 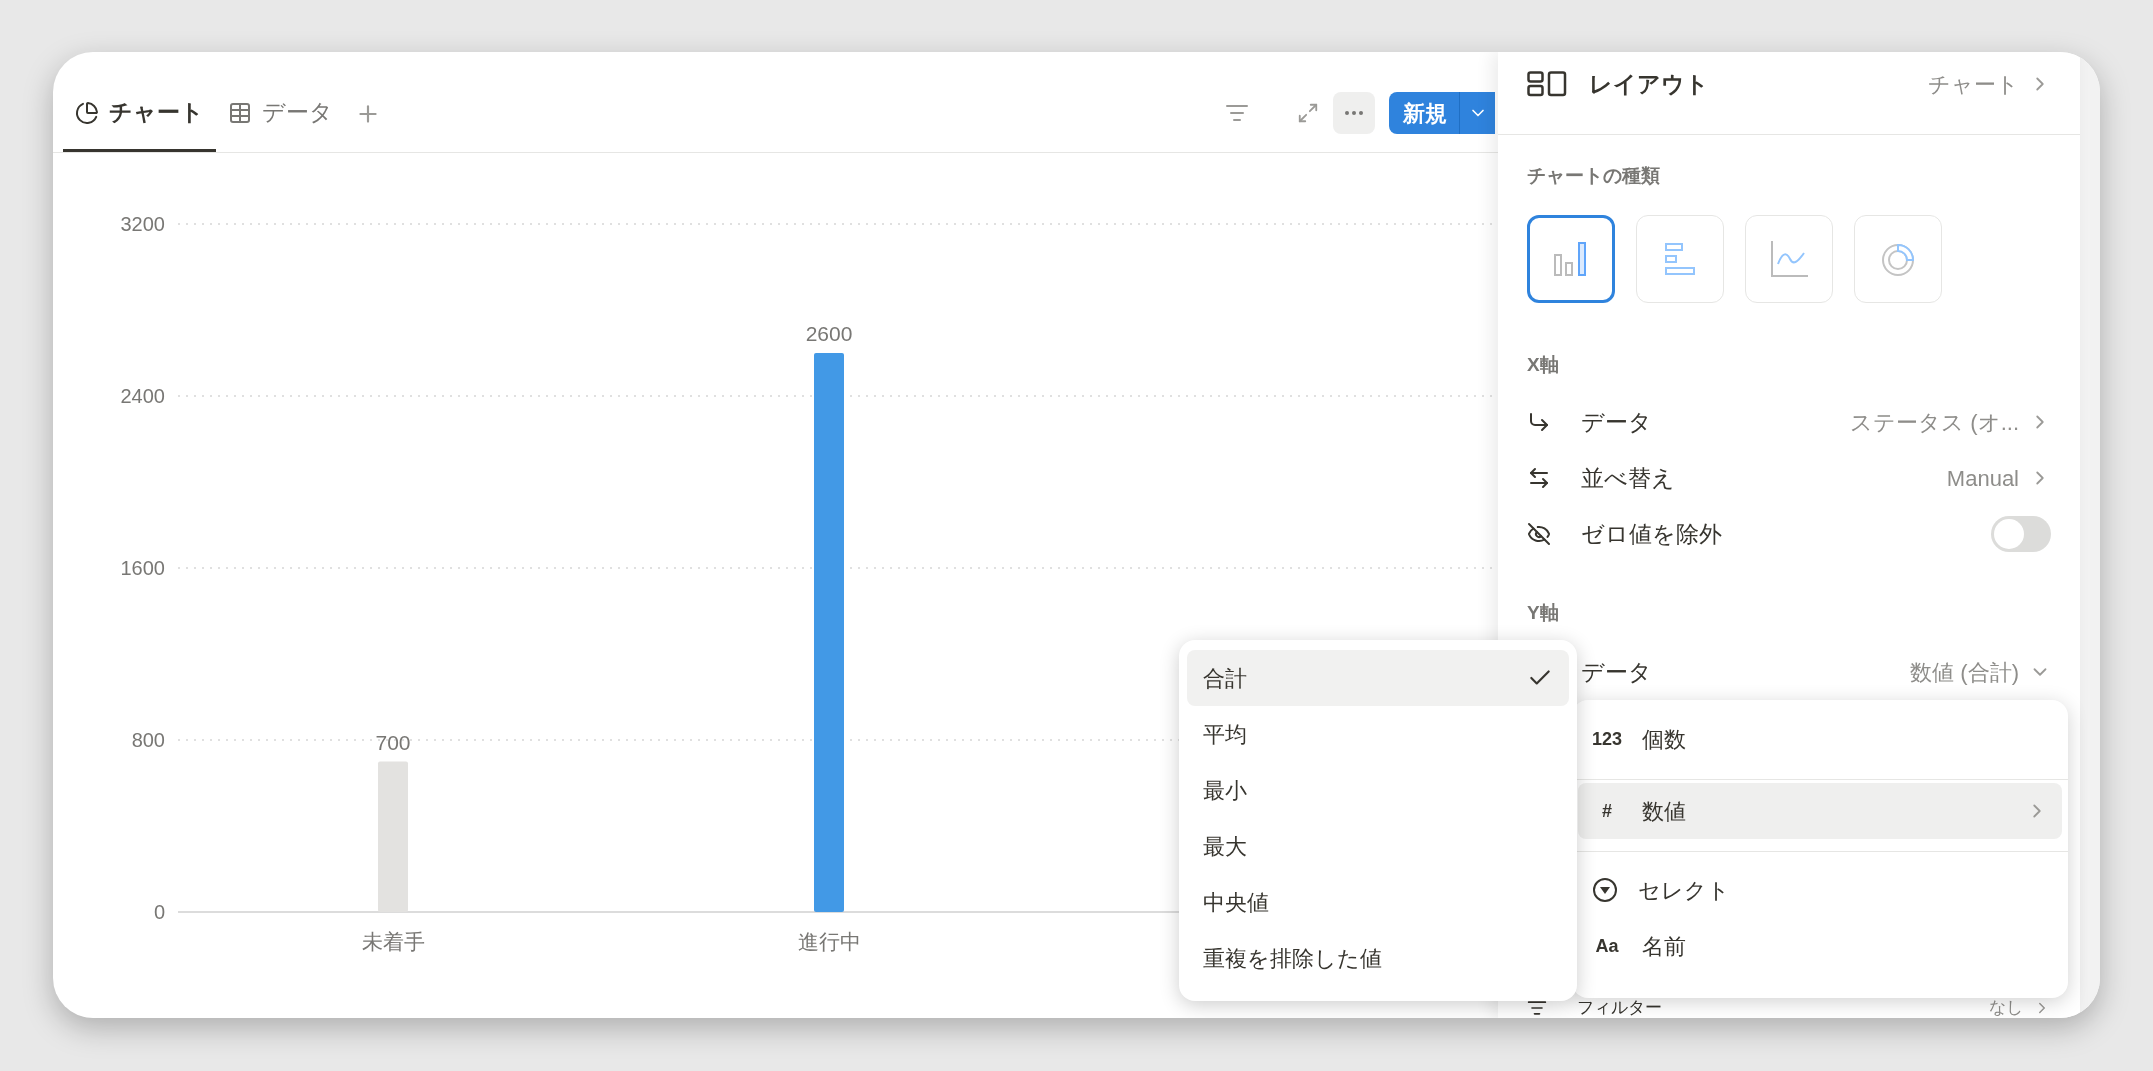 What do you see at coordinates (1477, 113) in the screenshot?
I see `new-menu-button` at bounding box center [1477, 113].